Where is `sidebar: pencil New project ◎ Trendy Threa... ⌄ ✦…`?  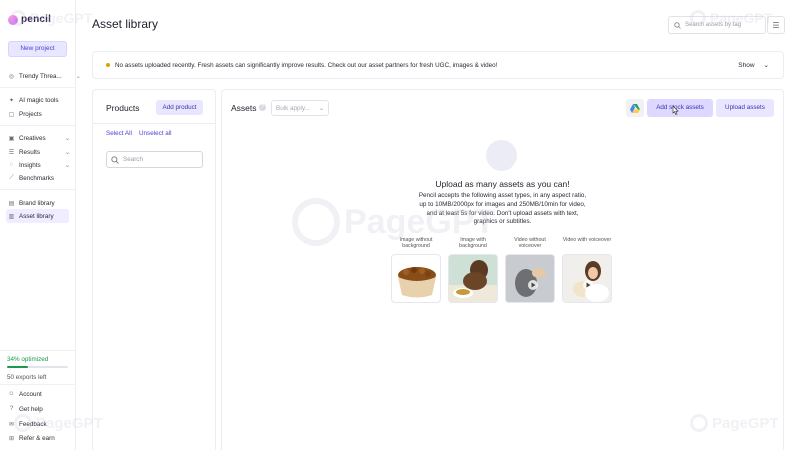
sidebar: pencil New project ◎ Trendy Threa... ⌄ ✦… is located at coordinates (40, 225).